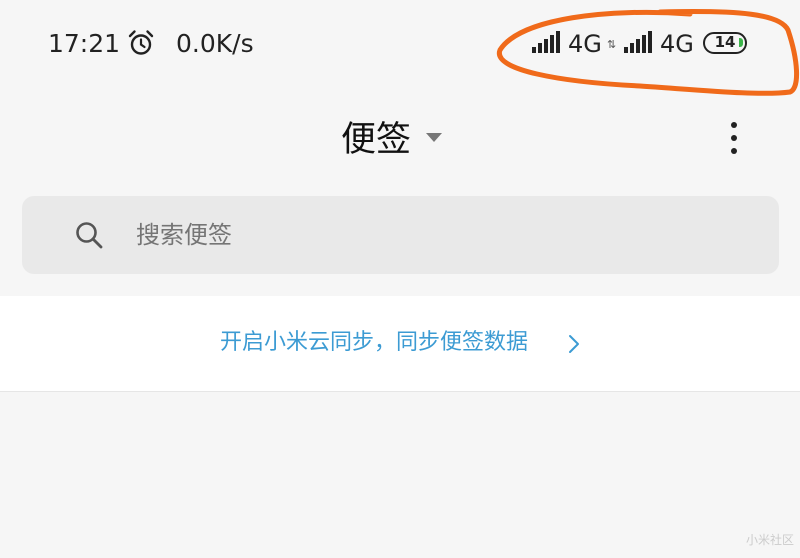  Describe the element at coordinates (725, 43) in the screenshot. I see `battery-icon: 14` at that location.